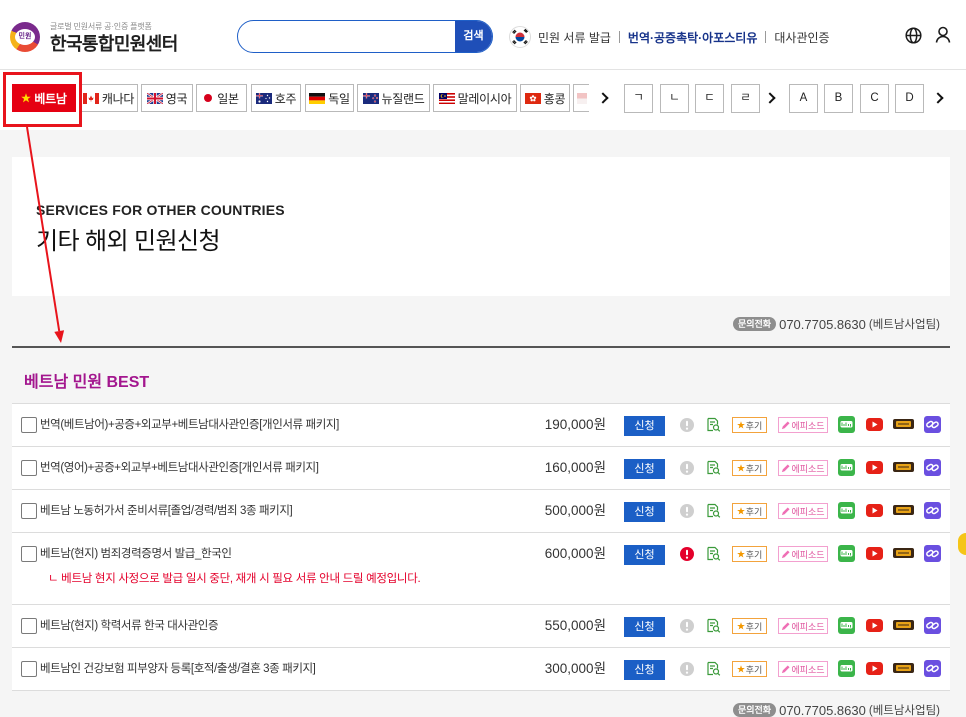  Describe the element at coordinates (581, 98) in the screenshot. I see `tab-partial` at that location.